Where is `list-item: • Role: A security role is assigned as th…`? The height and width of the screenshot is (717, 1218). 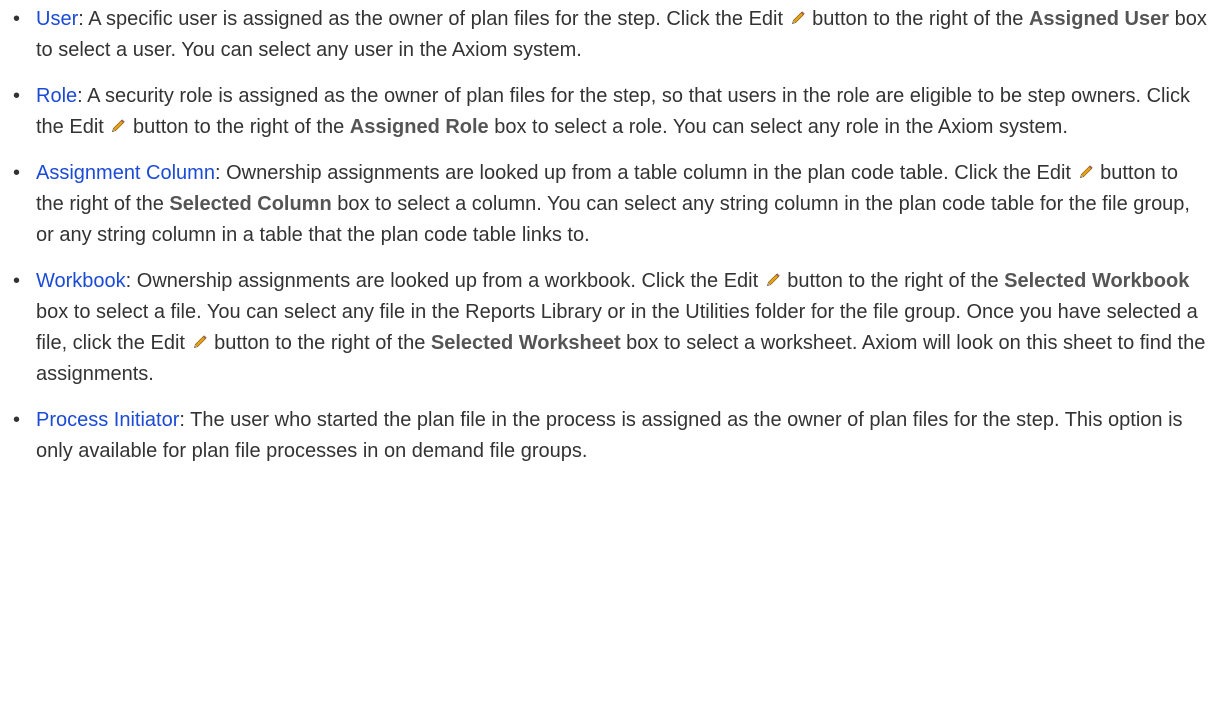 list-item: • Role: A security role is assigned as th… is located at coordinates (609, 112).